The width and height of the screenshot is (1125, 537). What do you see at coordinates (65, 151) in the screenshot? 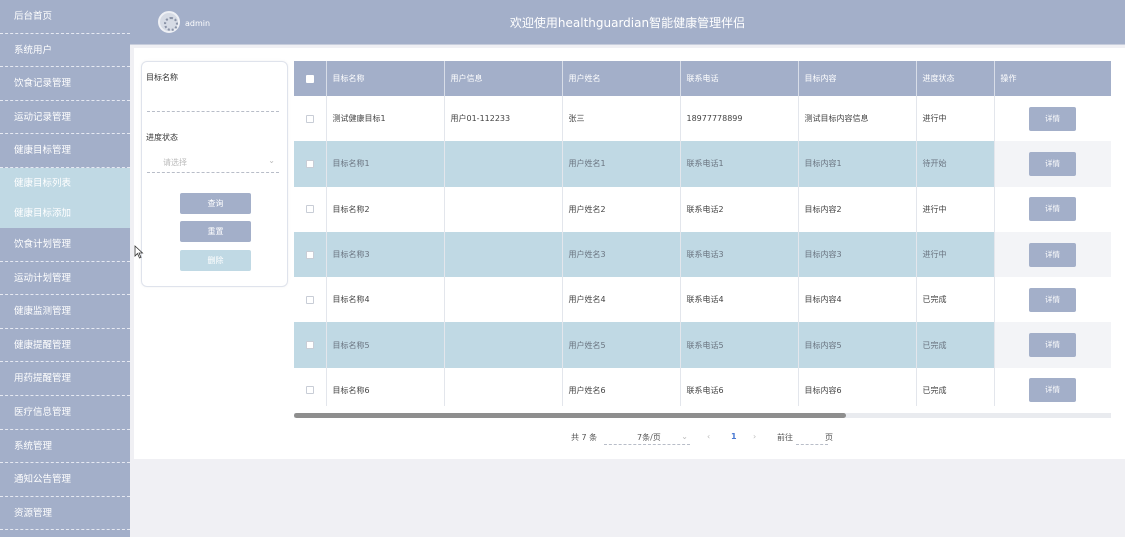
I see `sidebar-item-health-goals: 健康目标管理` at bounding box center [65, 151].